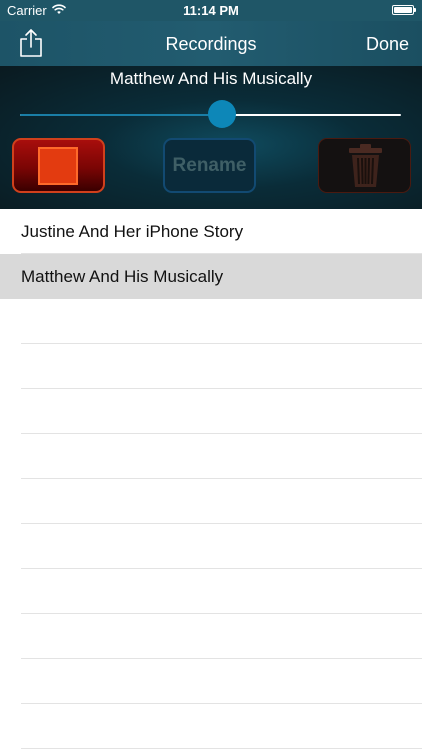 The height and width of the screenshot is (750, 422). What do you see at coordinates (31, 43) in the screenshot?
I see `share-icon` at bounding box center [31, 43].